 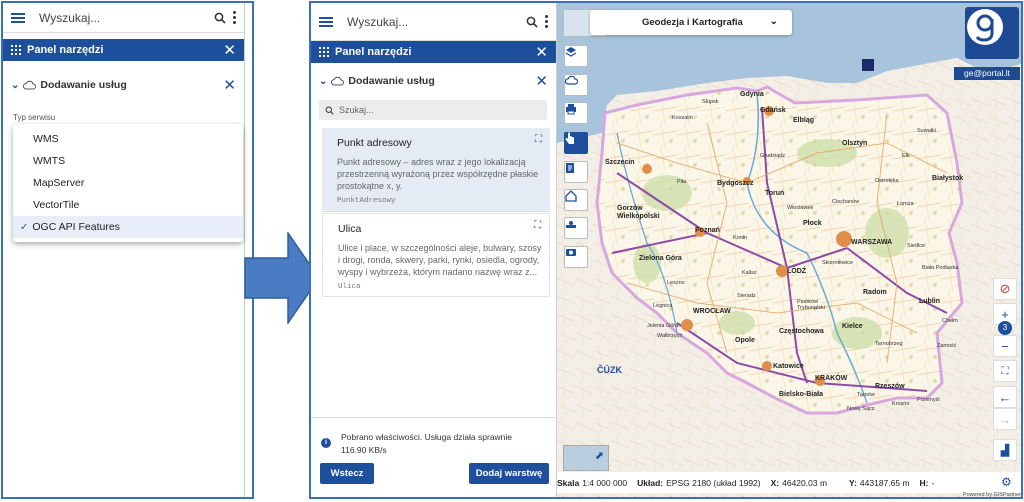 I want to click on basemap-switch-button: ▟, so click(x=1005, y=450).